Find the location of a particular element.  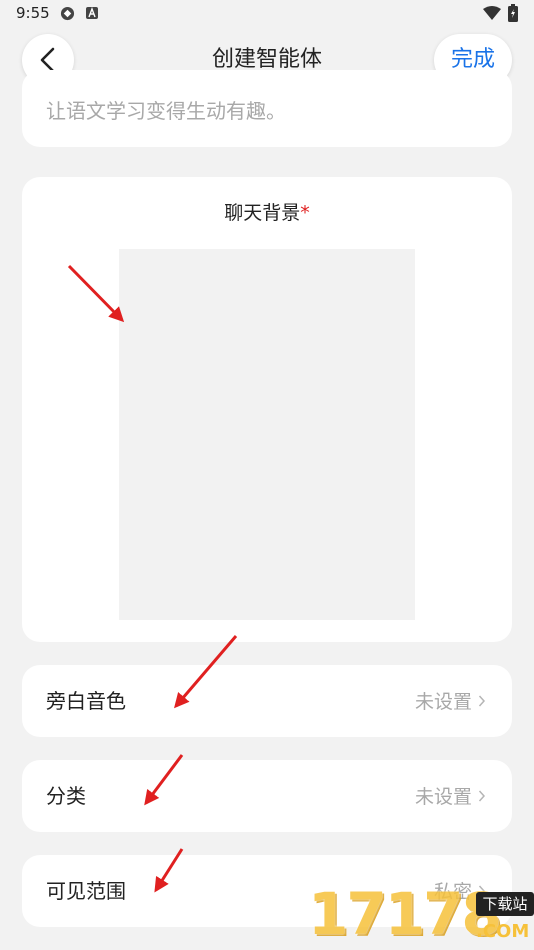

site-watermark: 17178 下载站 .COM is located at coordinates (421, 914).